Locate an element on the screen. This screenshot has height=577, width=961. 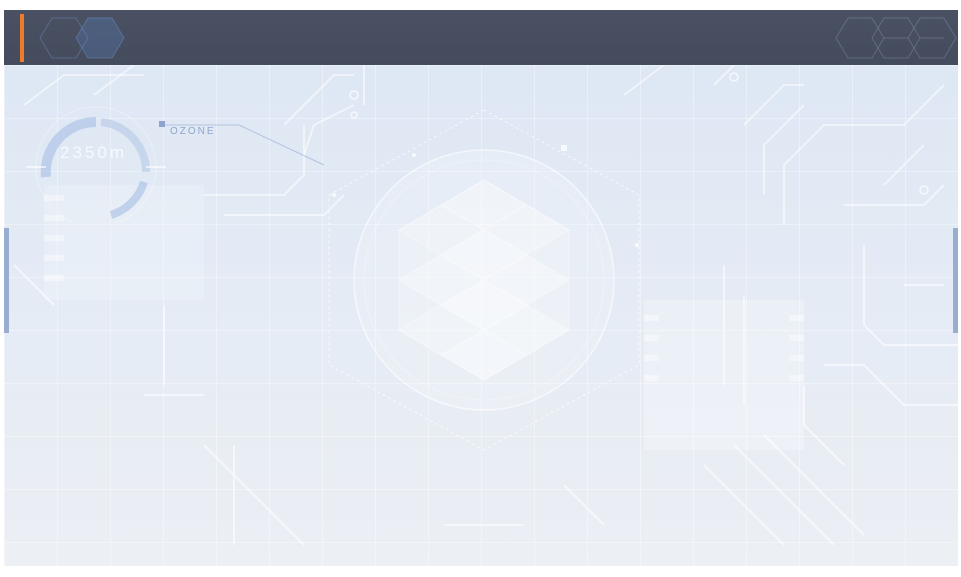
accent-bar is located at coordinates (22, 38).